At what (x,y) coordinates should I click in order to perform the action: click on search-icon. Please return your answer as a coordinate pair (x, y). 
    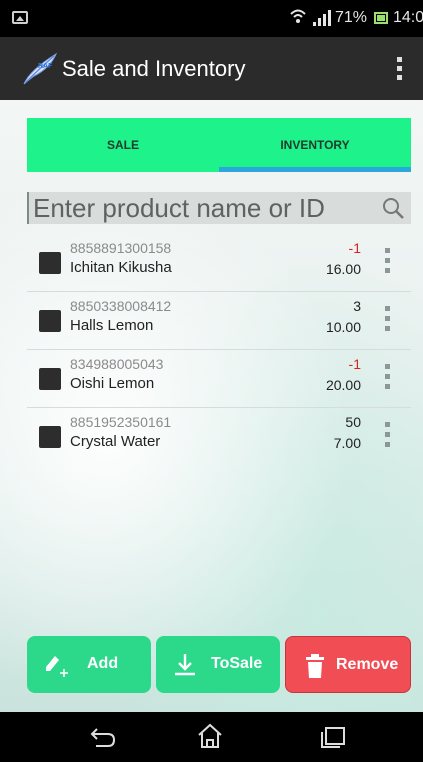
    Looking at the image, I should click on (393, 208).